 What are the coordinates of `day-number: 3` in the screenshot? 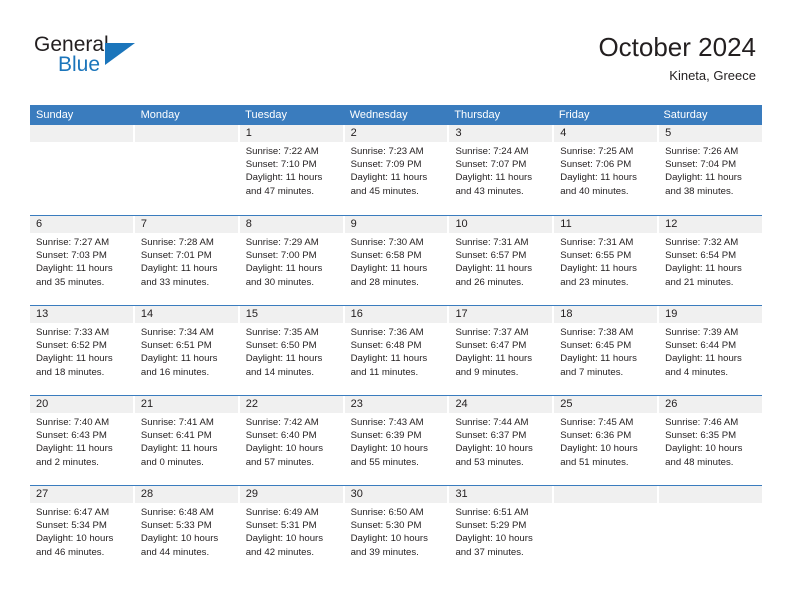 It's located at (501, 133).